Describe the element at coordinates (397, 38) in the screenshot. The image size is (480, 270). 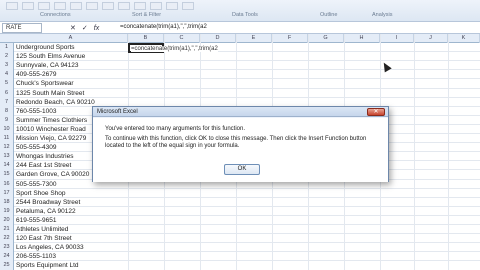
I see `column-header-i: I` at that location.